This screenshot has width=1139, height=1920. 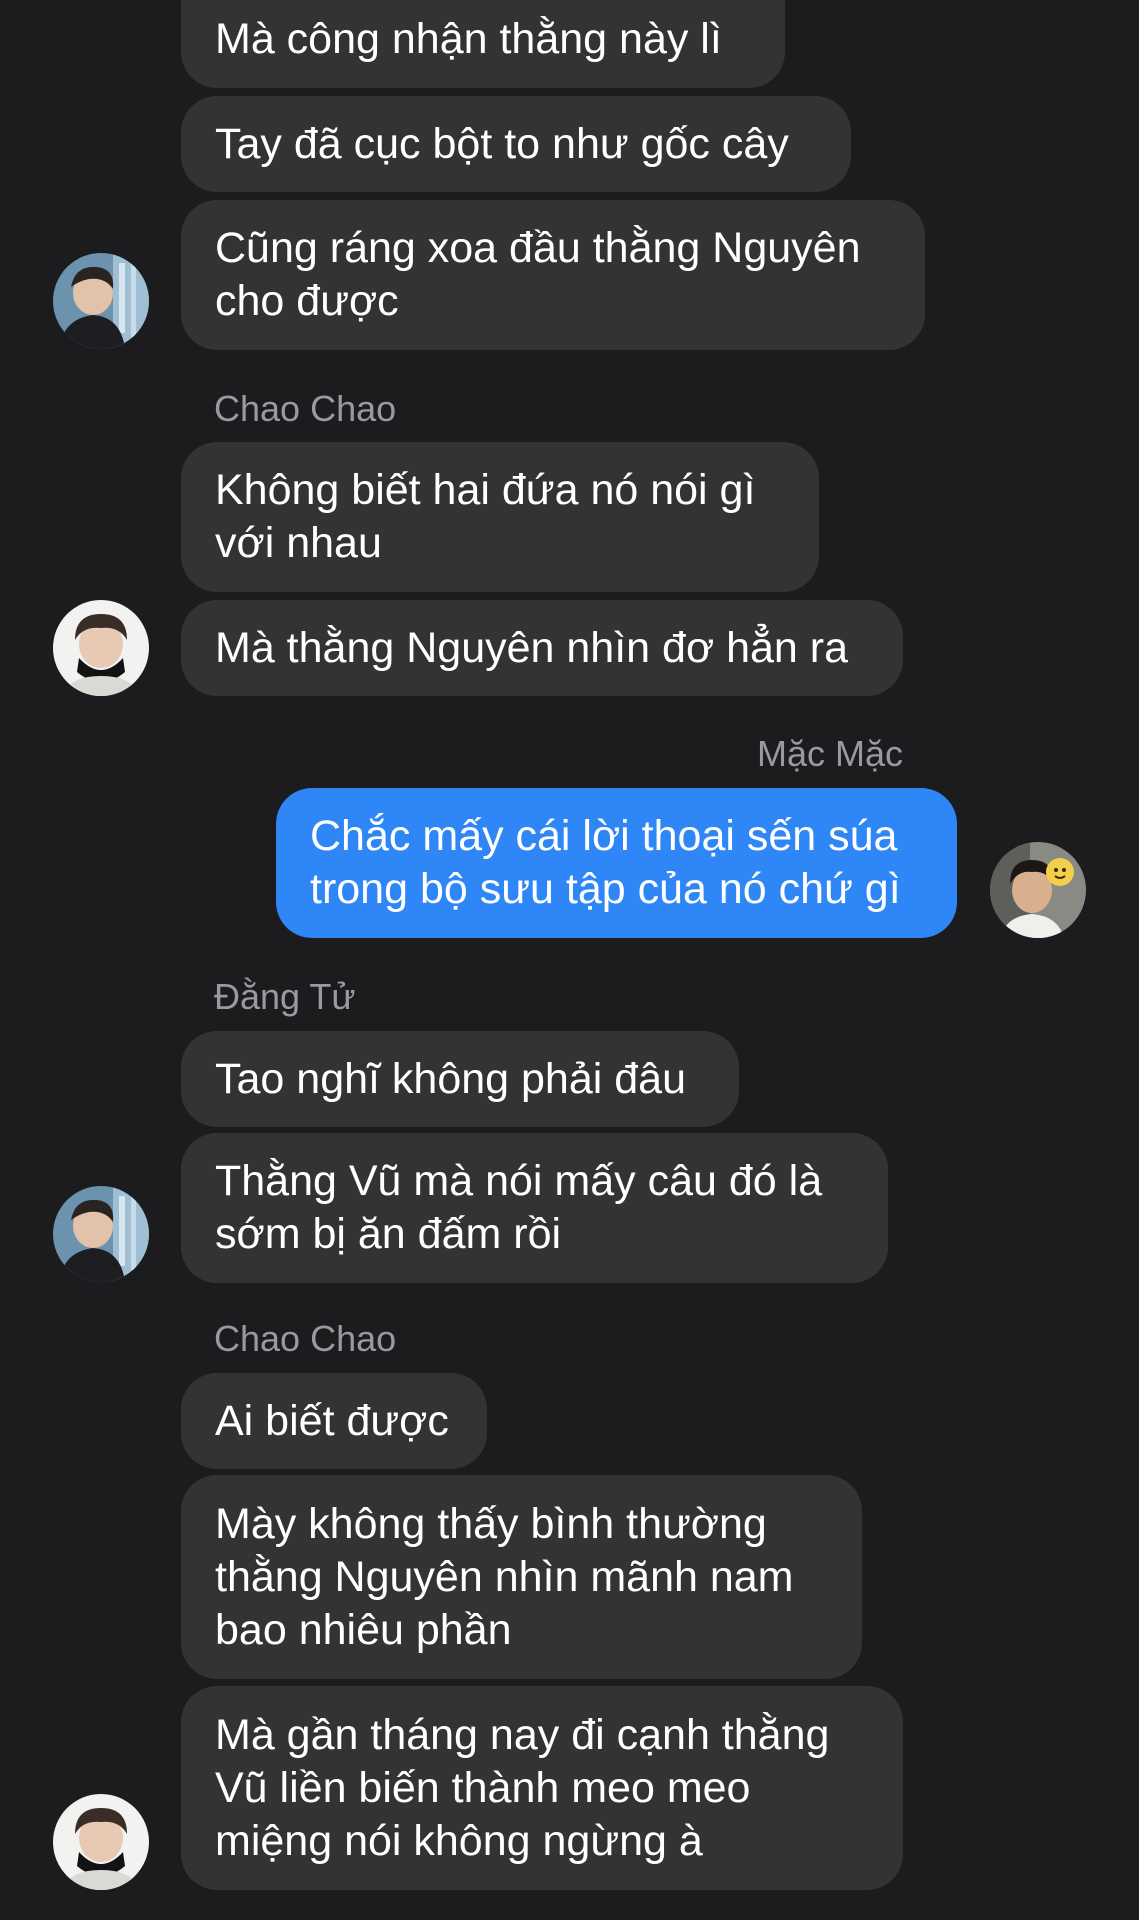 I want to click on message-text: Tao nghĩ không phải đâu, so click(x=451, y=1078).